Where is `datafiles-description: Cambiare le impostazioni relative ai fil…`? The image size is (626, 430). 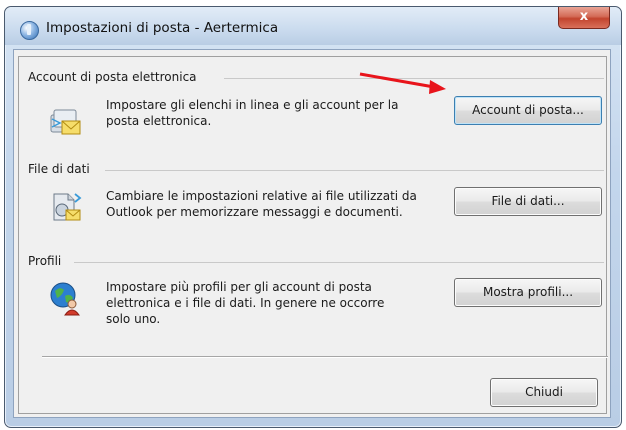 datafiles-description: Cambiare le impostazioni relative ai fil… is located at coordinates (261, 204).